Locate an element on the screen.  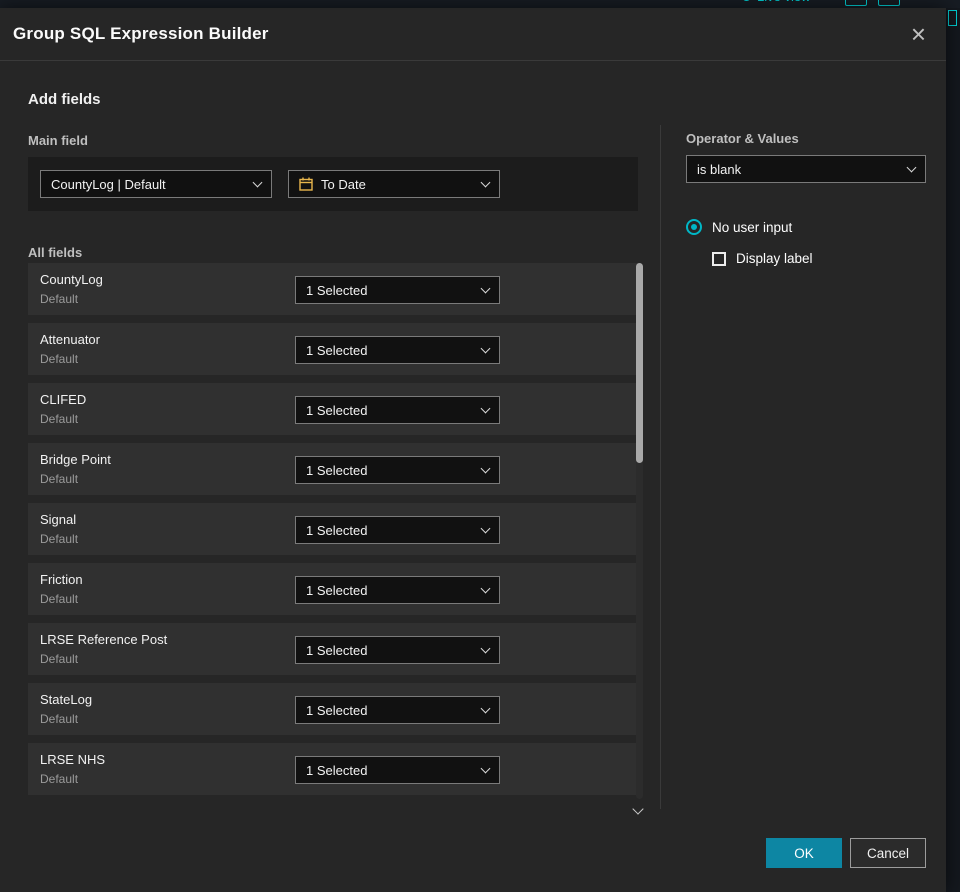
no-user-input-label: No user input is located at coordinates (752, 227).